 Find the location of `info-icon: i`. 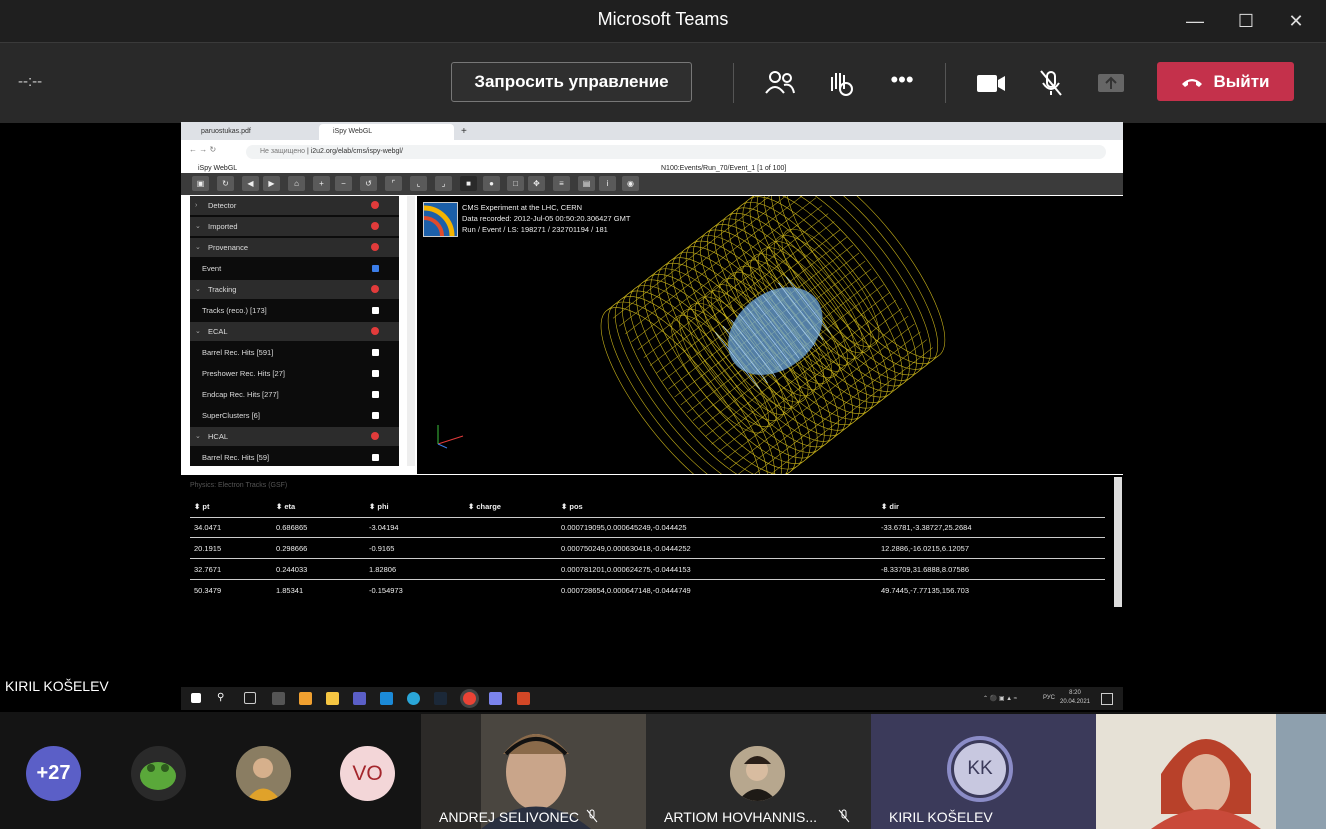

info-icon: i is located at coordinates (607, 183).